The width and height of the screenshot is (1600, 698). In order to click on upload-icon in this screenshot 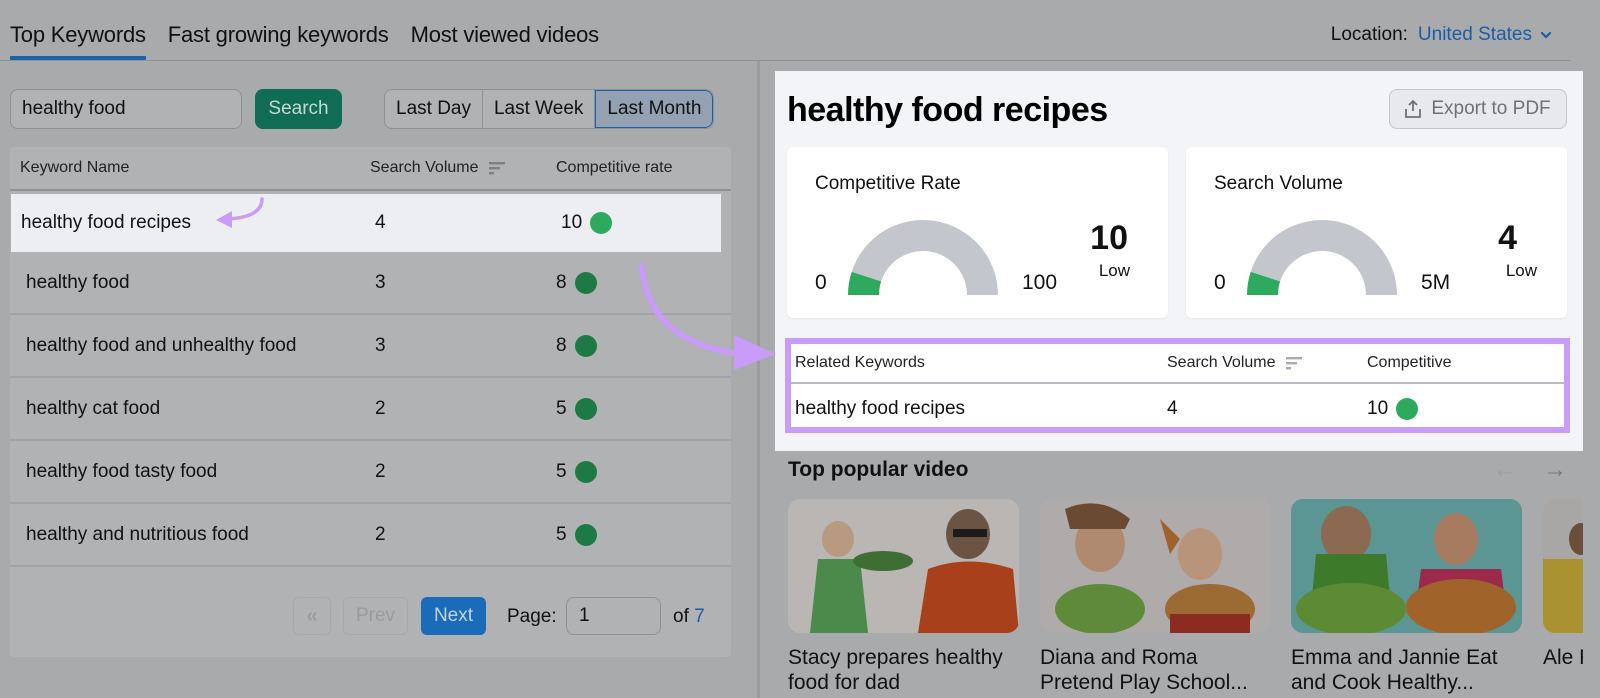, I will do `click(1413, 109)`.